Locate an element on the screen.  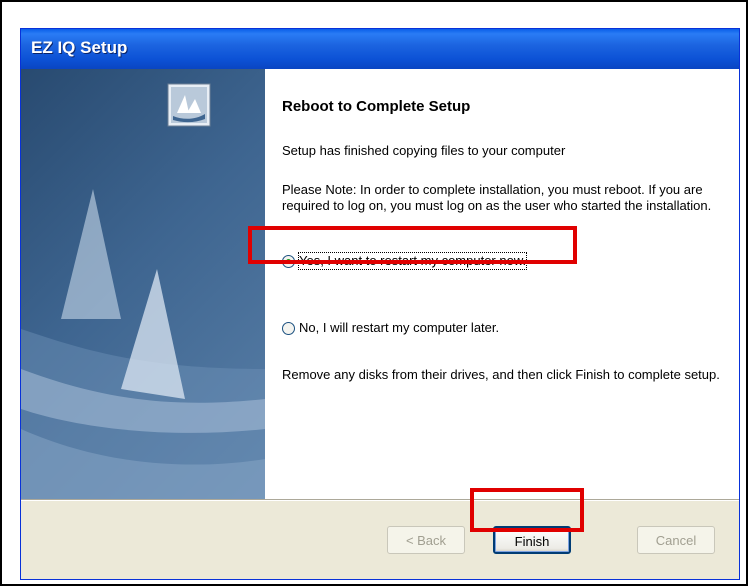
restart-later-radio is located at coordinates (288, 328).